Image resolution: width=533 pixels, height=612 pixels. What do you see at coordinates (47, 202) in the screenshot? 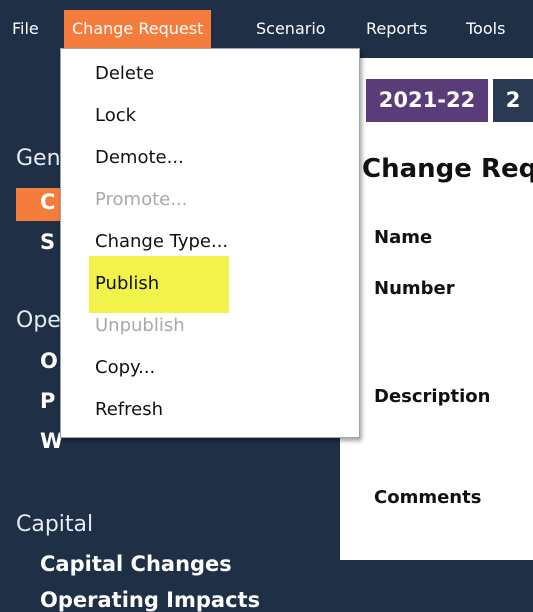
I see `sidebar-item-change-requests: C` at bounding box center [47, 202].